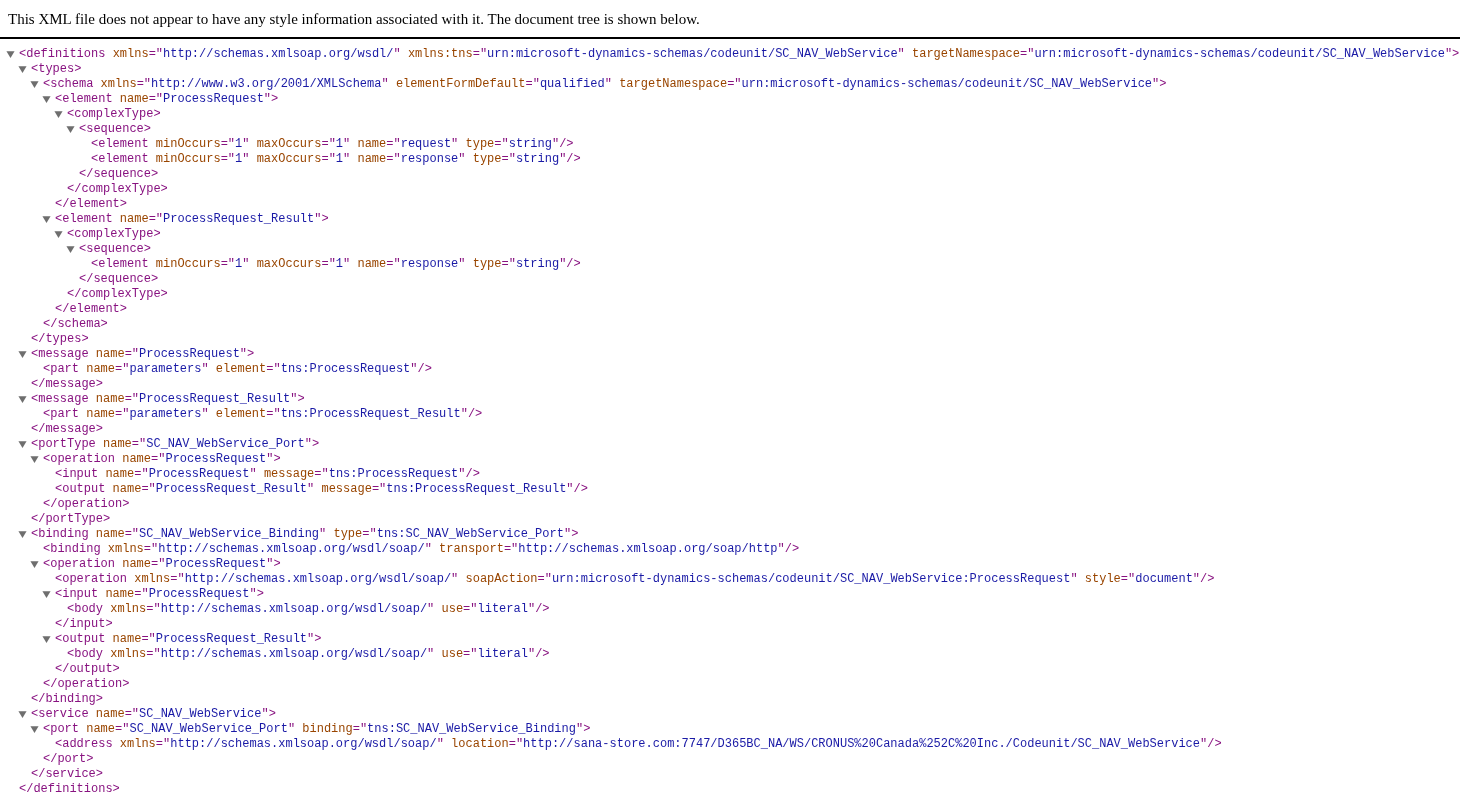 This screenshot has height=809, width=1460. I want to click on xml-tag-line: <part name="parameters" element="tns:ProcessRequest_Result"/>, so click(263, 414).